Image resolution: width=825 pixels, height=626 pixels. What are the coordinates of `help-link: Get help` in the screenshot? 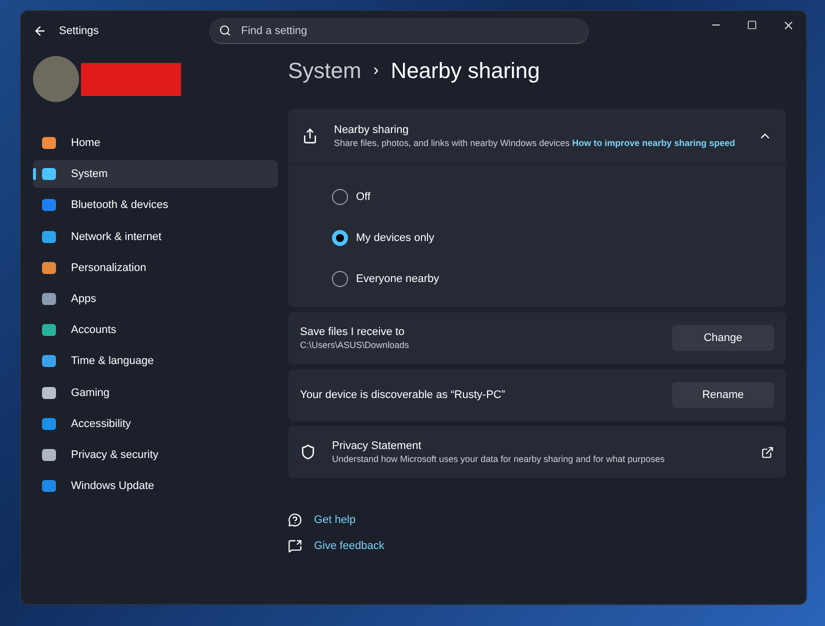 It's located at (335, 520).